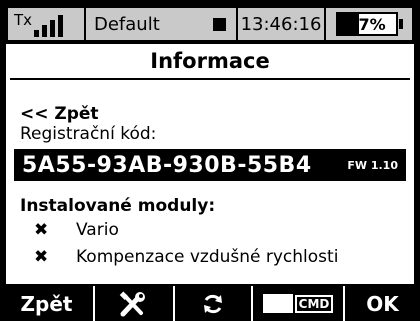 This screenshot has height=321, width=420. Describe the element at coordinates (118, 206) in the screenshot. I see `modules-label: Instalované moduly:` at that location.